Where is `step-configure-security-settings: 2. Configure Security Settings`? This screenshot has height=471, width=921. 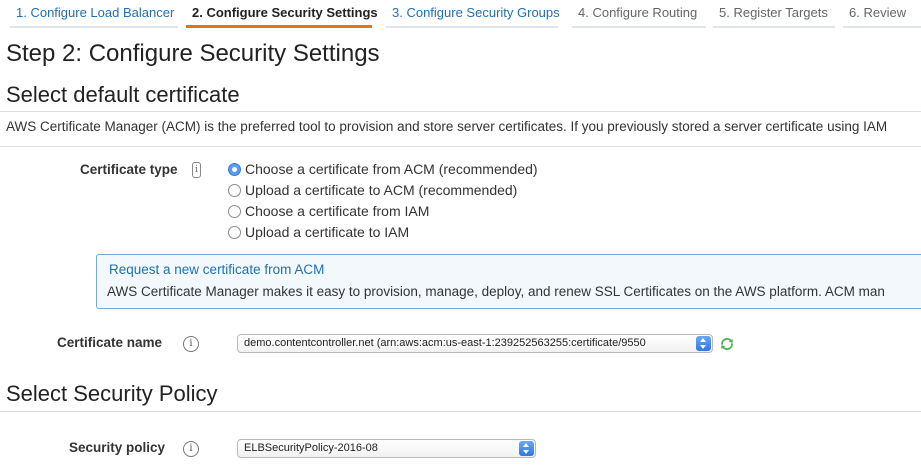 step-configure-security-settings: 2. Configure Security Settings is located at coordinates (282, 14).